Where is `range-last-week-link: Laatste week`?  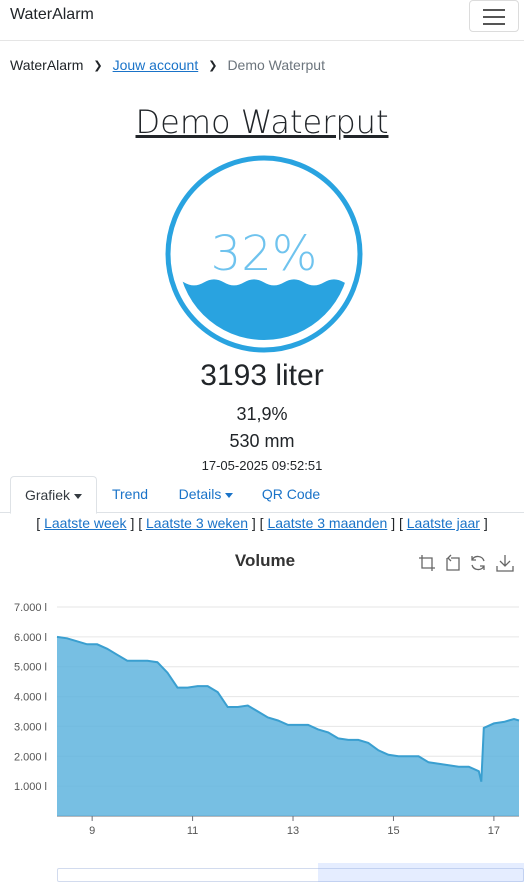
range-last-week-link: Laatste week is located at coordinates (85, 523).